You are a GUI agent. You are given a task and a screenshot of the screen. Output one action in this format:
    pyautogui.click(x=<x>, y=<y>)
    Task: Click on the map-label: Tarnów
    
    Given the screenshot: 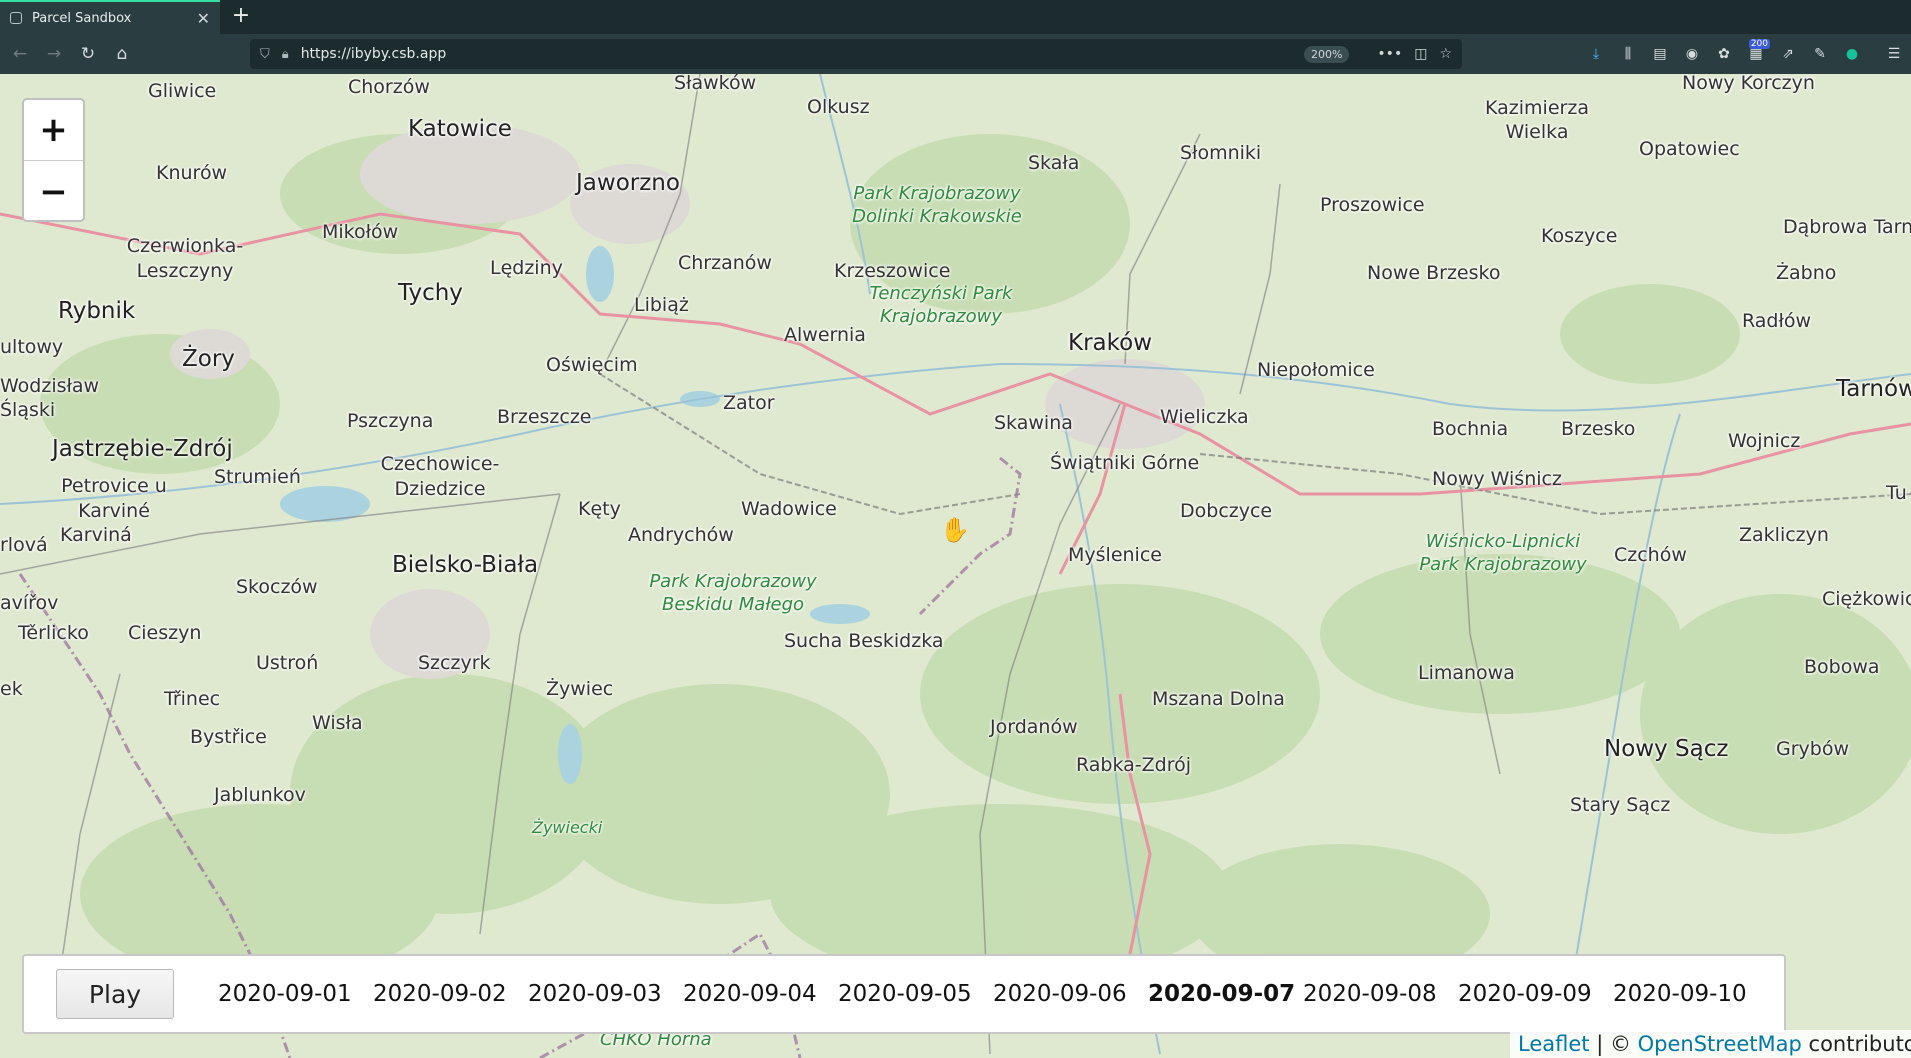 What is the action you would take?
    pyautogui.click(x=1873, y=389)
    